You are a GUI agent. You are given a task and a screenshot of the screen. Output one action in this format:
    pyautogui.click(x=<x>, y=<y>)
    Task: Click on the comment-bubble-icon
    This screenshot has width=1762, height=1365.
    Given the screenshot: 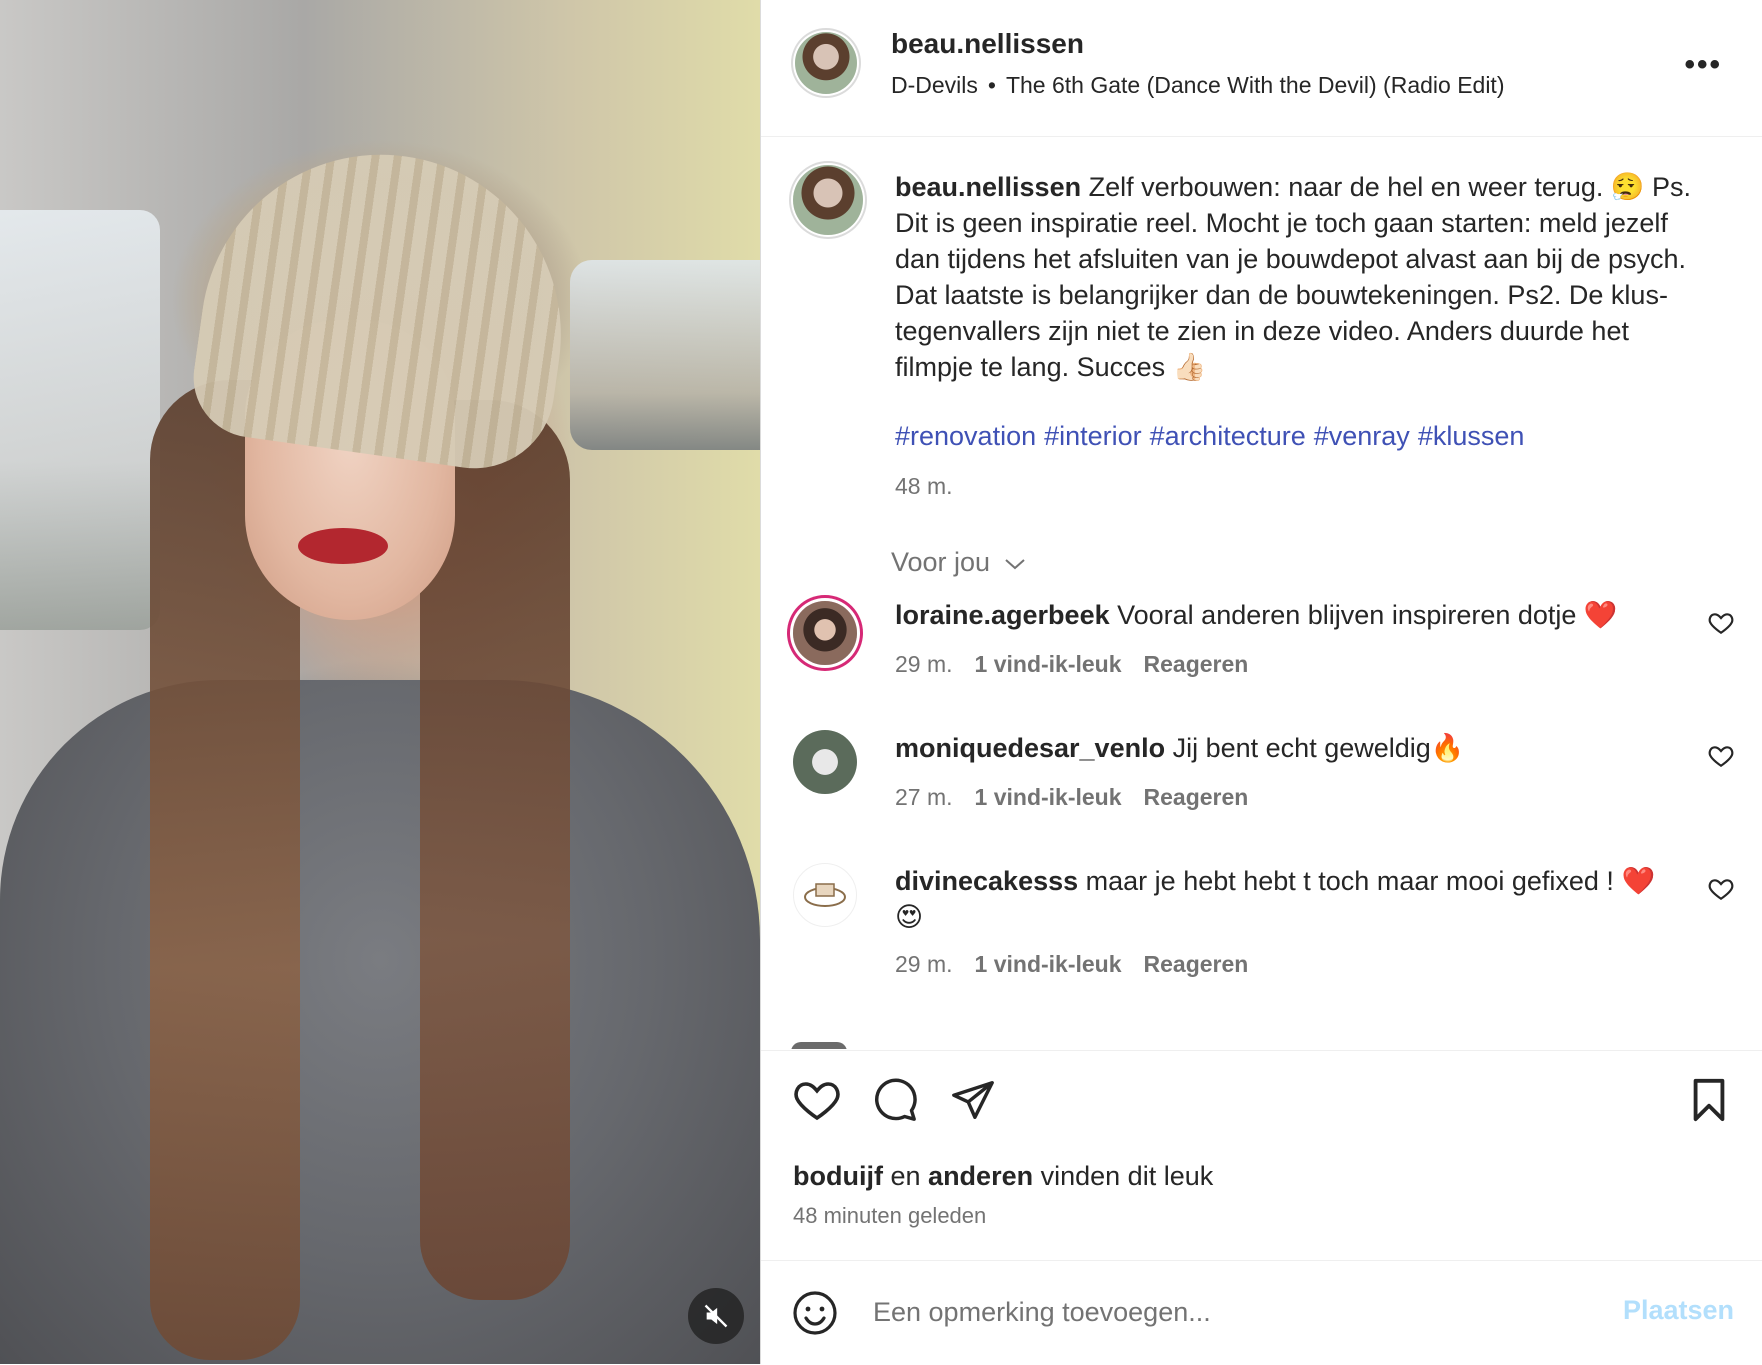 What is the action you would take?
    pyautogui.click(x=895, y=1100)
    